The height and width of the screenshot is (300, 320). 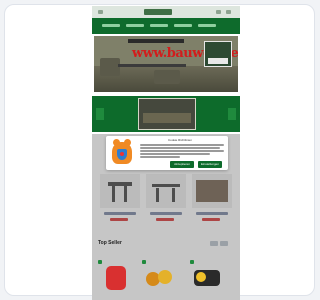 What do you see at coordinates (152, 65) in the screenshot?
I see `banner-subline` at bounding box center [152, 65].